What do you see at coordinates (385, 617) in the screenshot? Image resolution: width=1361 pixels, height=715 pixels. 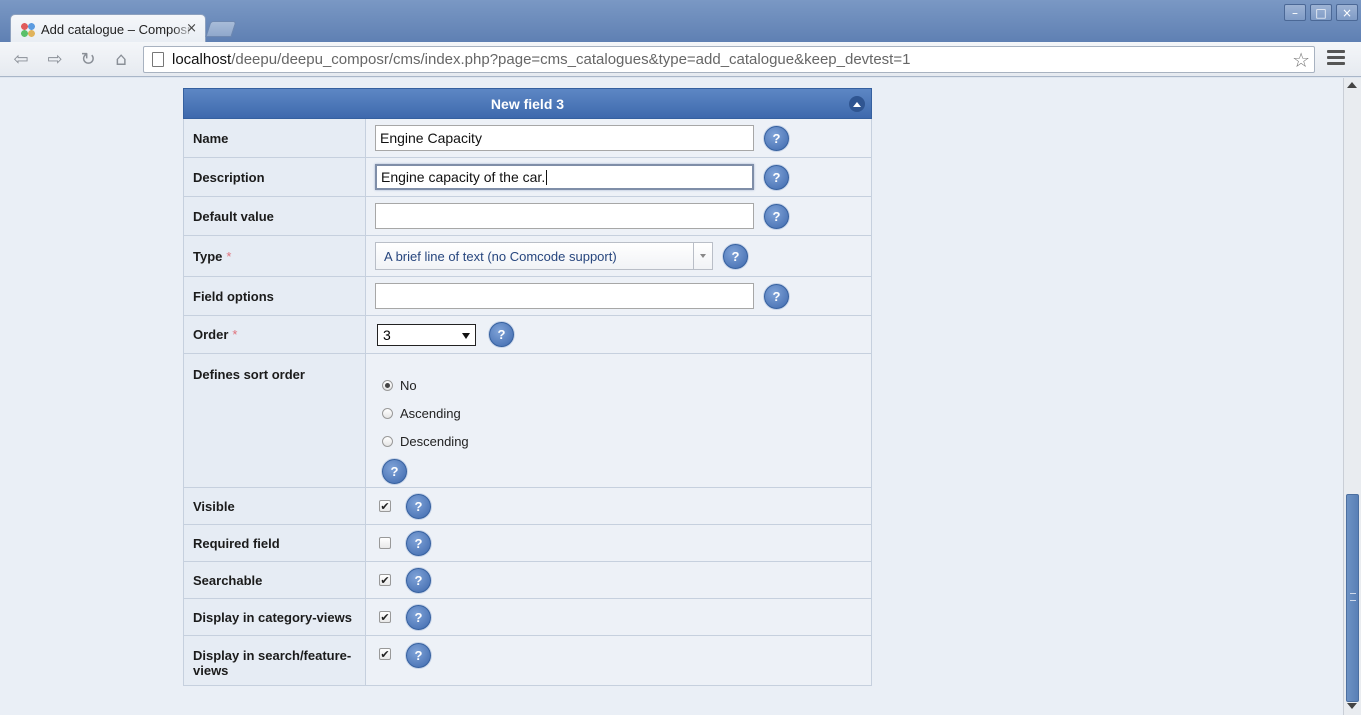 I see `display-category-checkbox: ✔` at bounding box center [385, 617].